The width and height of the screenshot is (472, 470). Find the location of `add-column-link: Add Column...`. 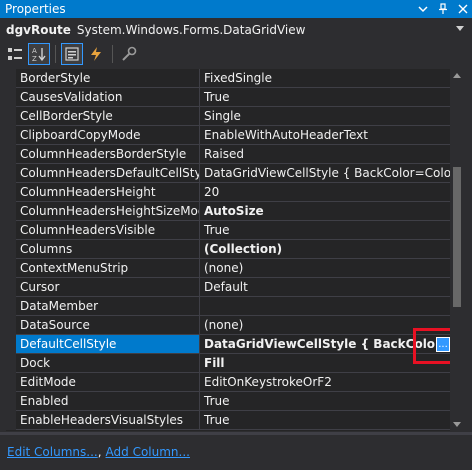

add-column-link: Add Column... is located at coordinates (148, 452).